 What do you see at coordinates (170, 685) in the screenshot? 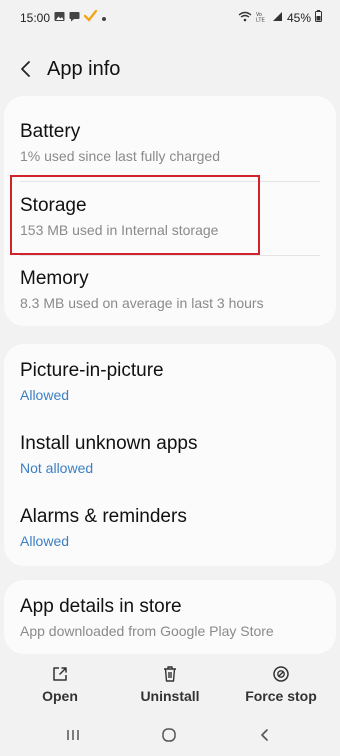
I see `uninstall-button: Uninstall` at bounding box center [170, 685].